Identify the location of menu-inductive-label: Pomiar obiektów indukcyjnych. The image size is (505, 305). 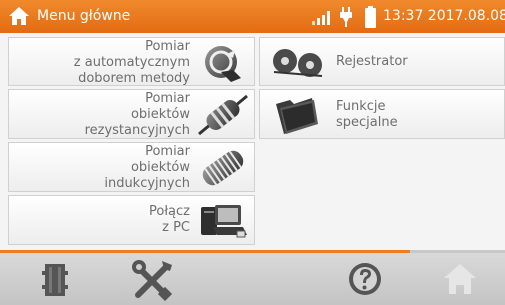
(147, 167).